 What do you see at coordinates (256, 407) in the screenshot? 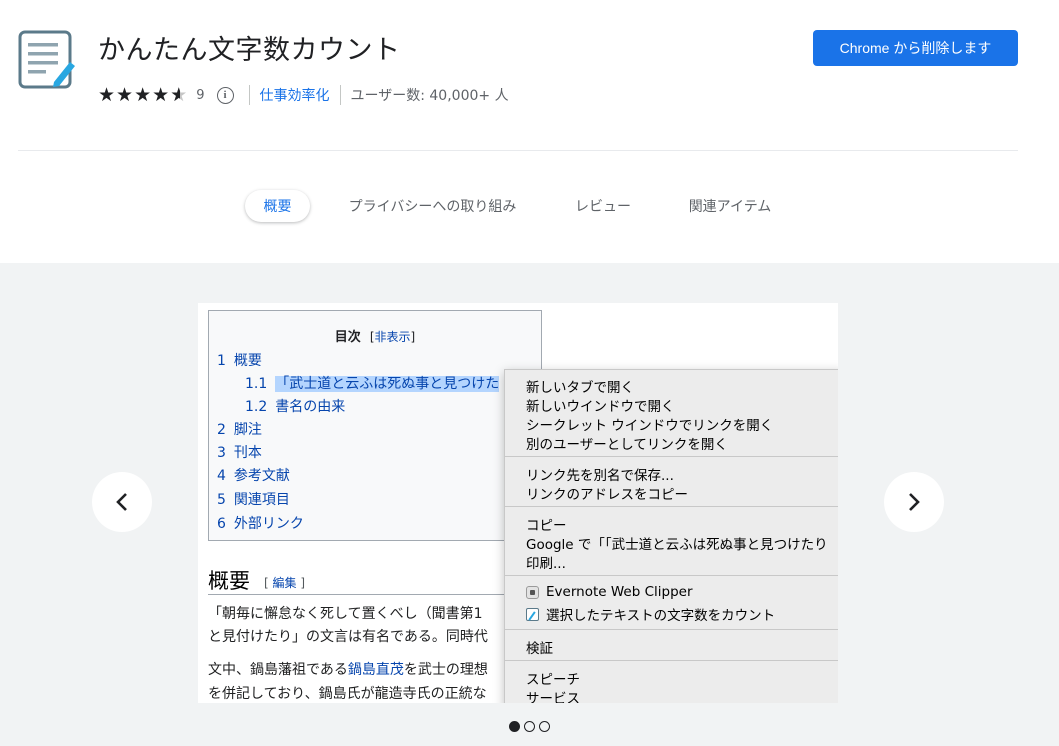
I see `toc-item-number: 1.2` at bounding box center [256, 407].